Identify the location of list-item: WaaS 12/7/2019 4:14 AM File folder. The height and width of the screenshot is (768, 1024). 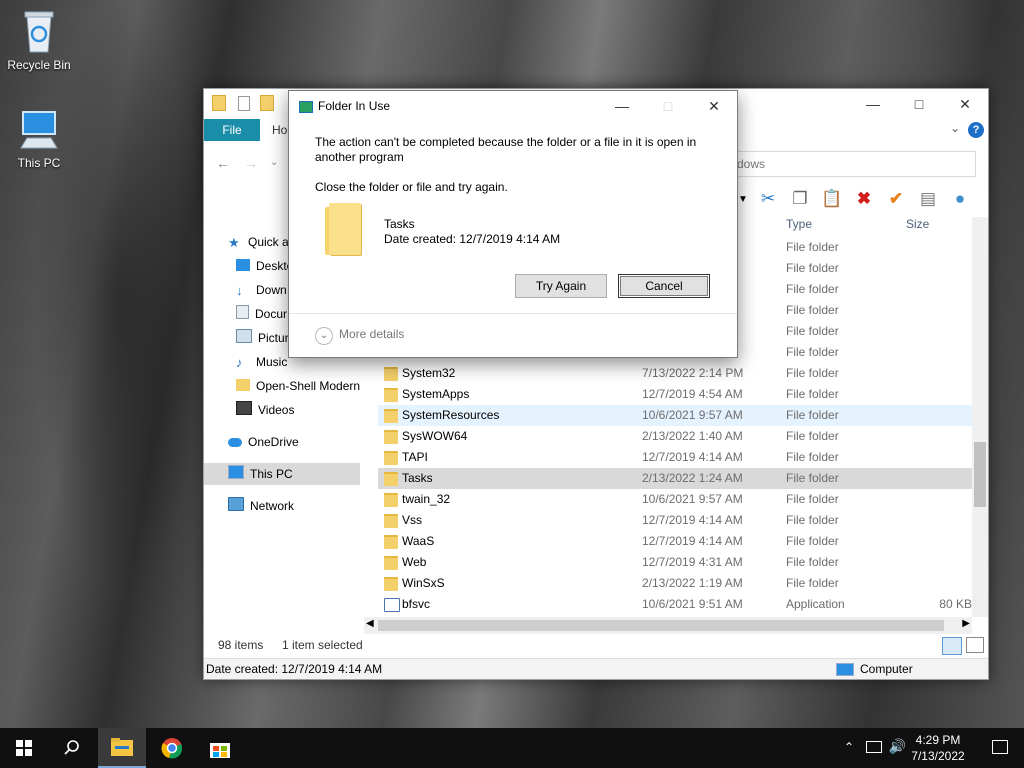
(675, 541).